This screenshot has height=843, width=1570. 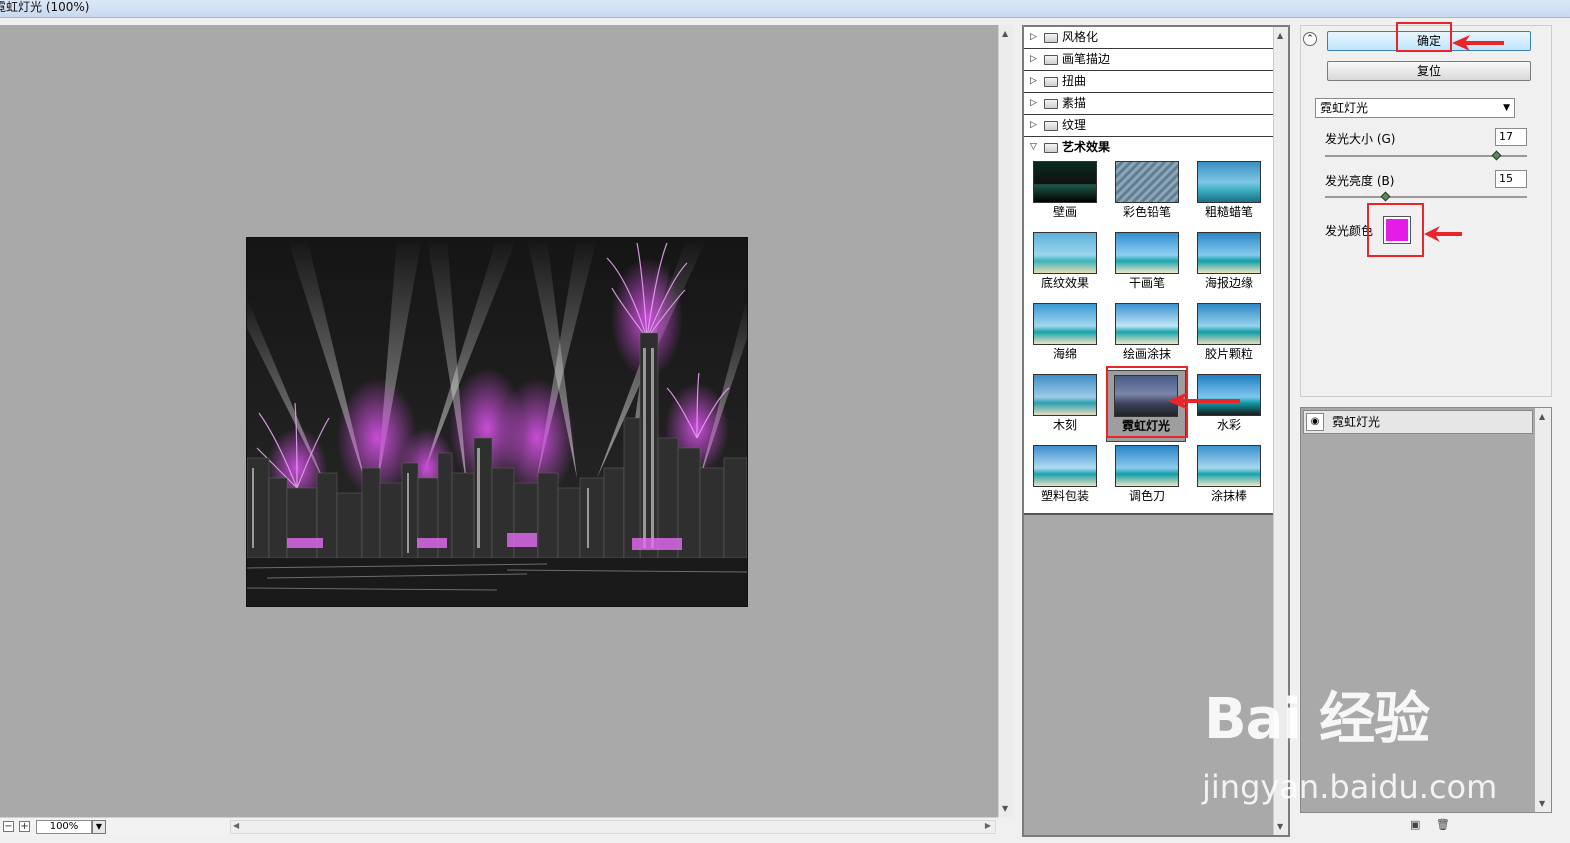 I want to click on window-title-bar: 霓虹灯光 (100%), so click(x=785, y=9).